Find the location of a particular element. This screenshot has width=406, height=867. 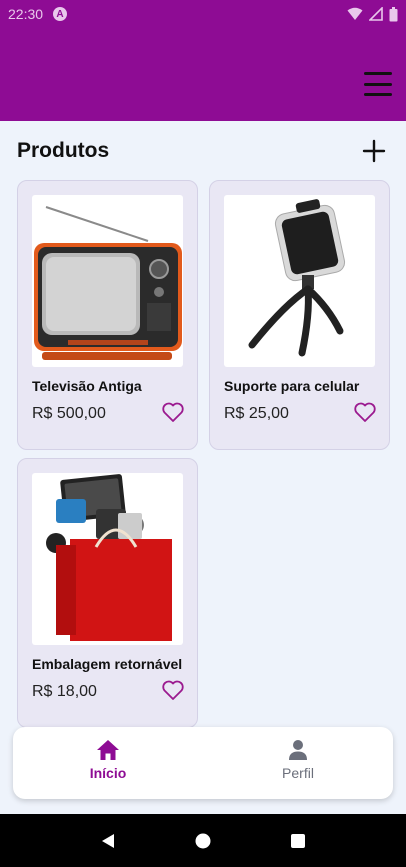

product-name: Televisão Antiga is located at coordinates (87, 386).